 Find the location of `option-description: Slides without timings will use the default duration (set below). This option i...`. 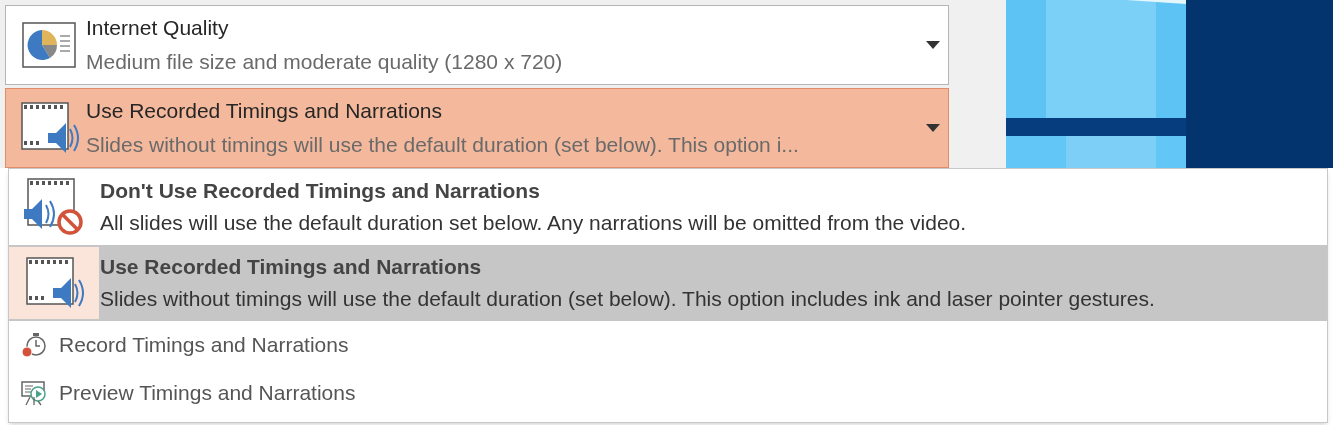

option-description: Slides without timings will use the default duration (set below). This option i... is located at coordinates (443, 145).